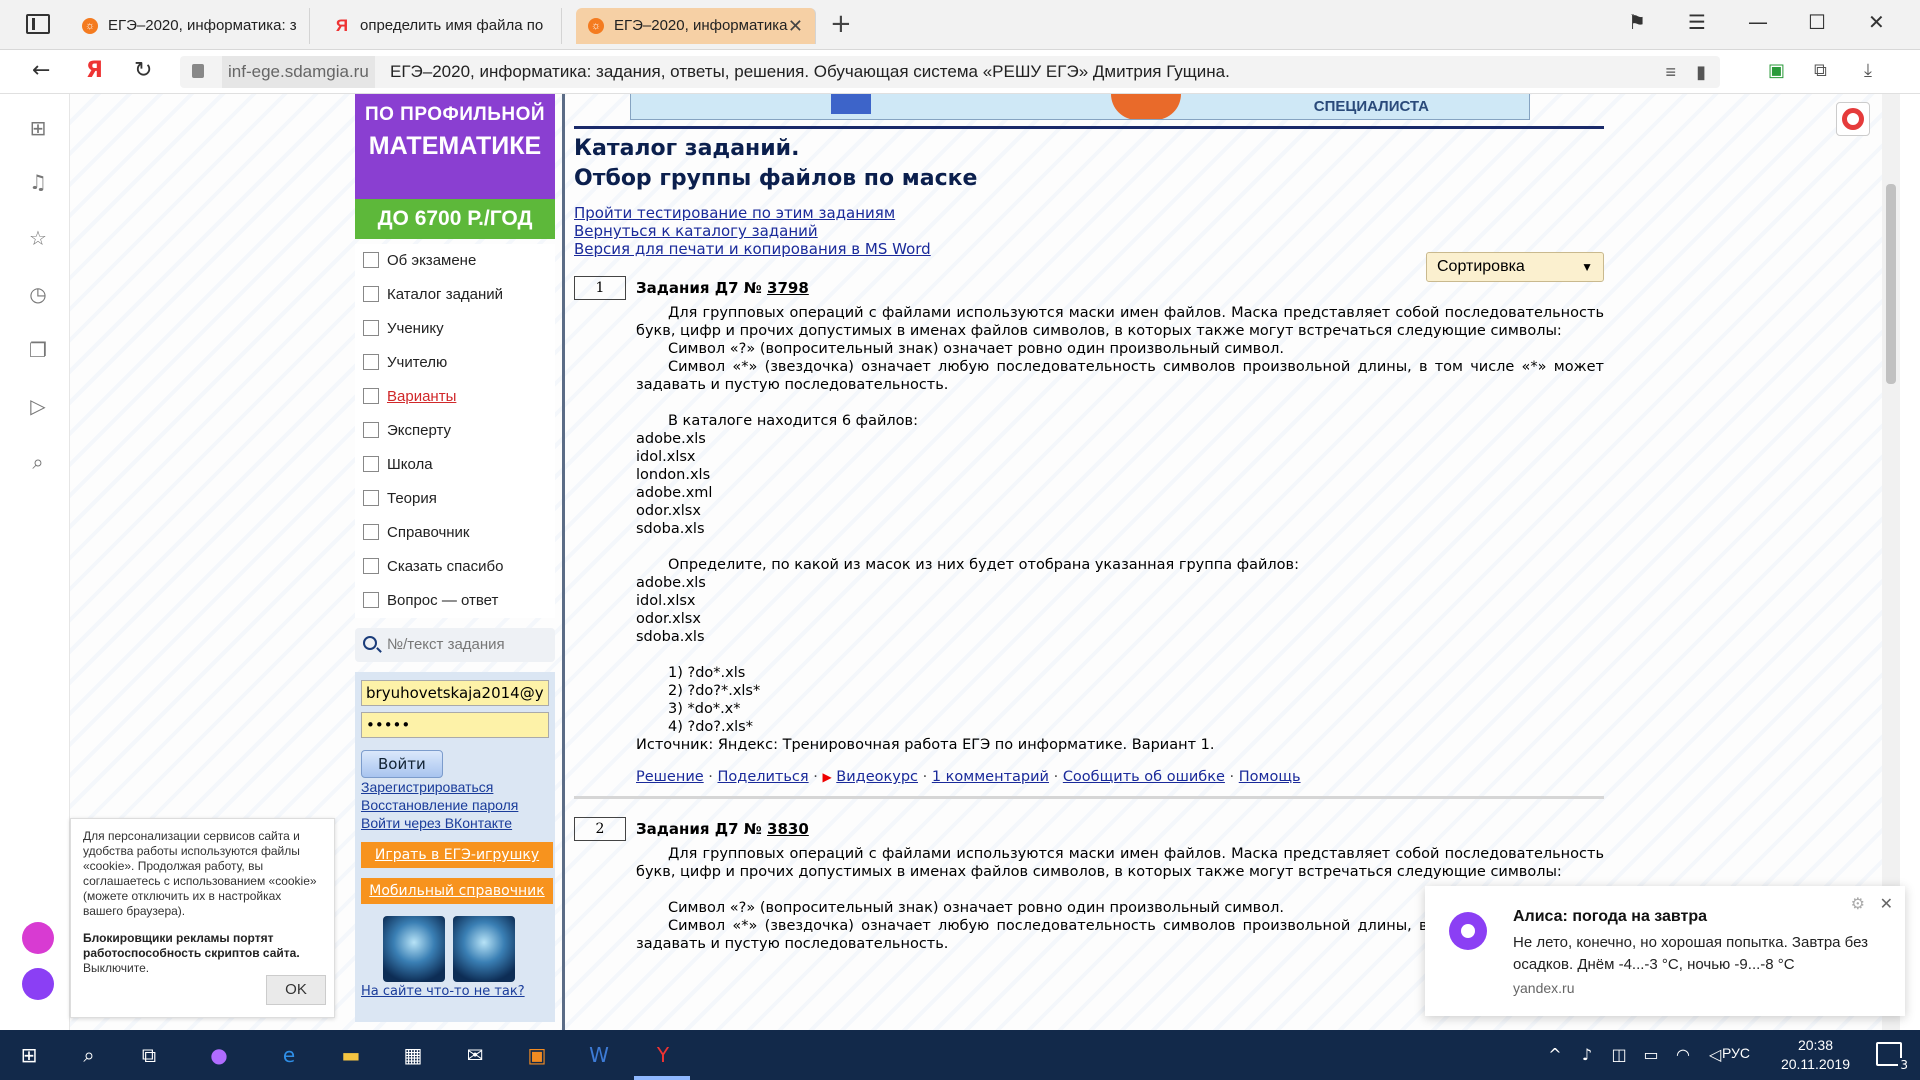  What do you see at coordinates (455, 567) in the screenshot?
I see `menu-item-thanks: Сказать спасибо` at bounding box center [455, 567].